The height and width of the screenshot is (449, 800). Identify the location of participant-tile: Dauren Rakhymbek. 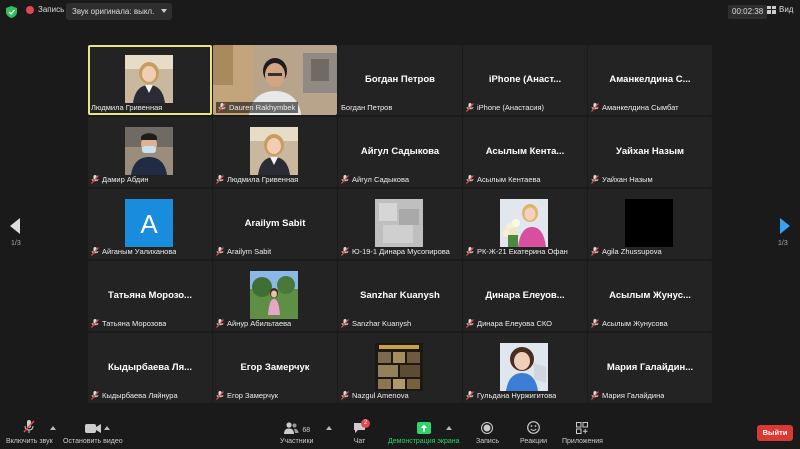
(275, 80).